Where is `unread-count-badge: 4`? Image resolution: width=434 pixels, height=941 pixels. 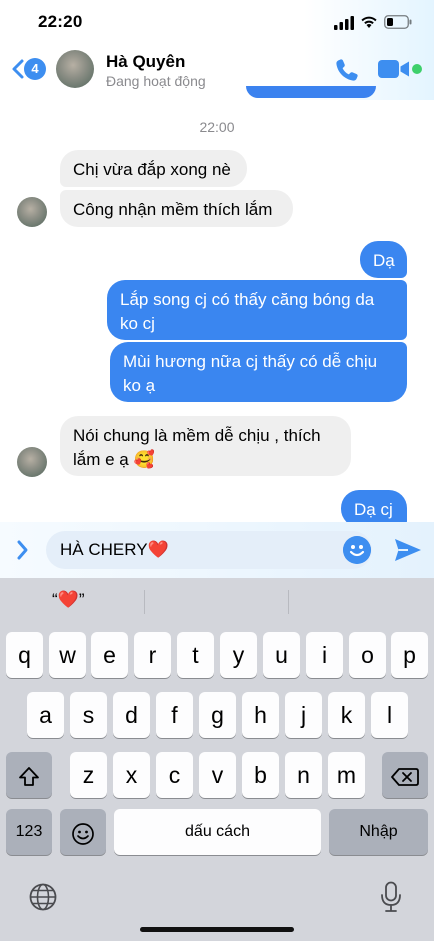
unread-count-badge: 4 is located at coordinates (35, 69).